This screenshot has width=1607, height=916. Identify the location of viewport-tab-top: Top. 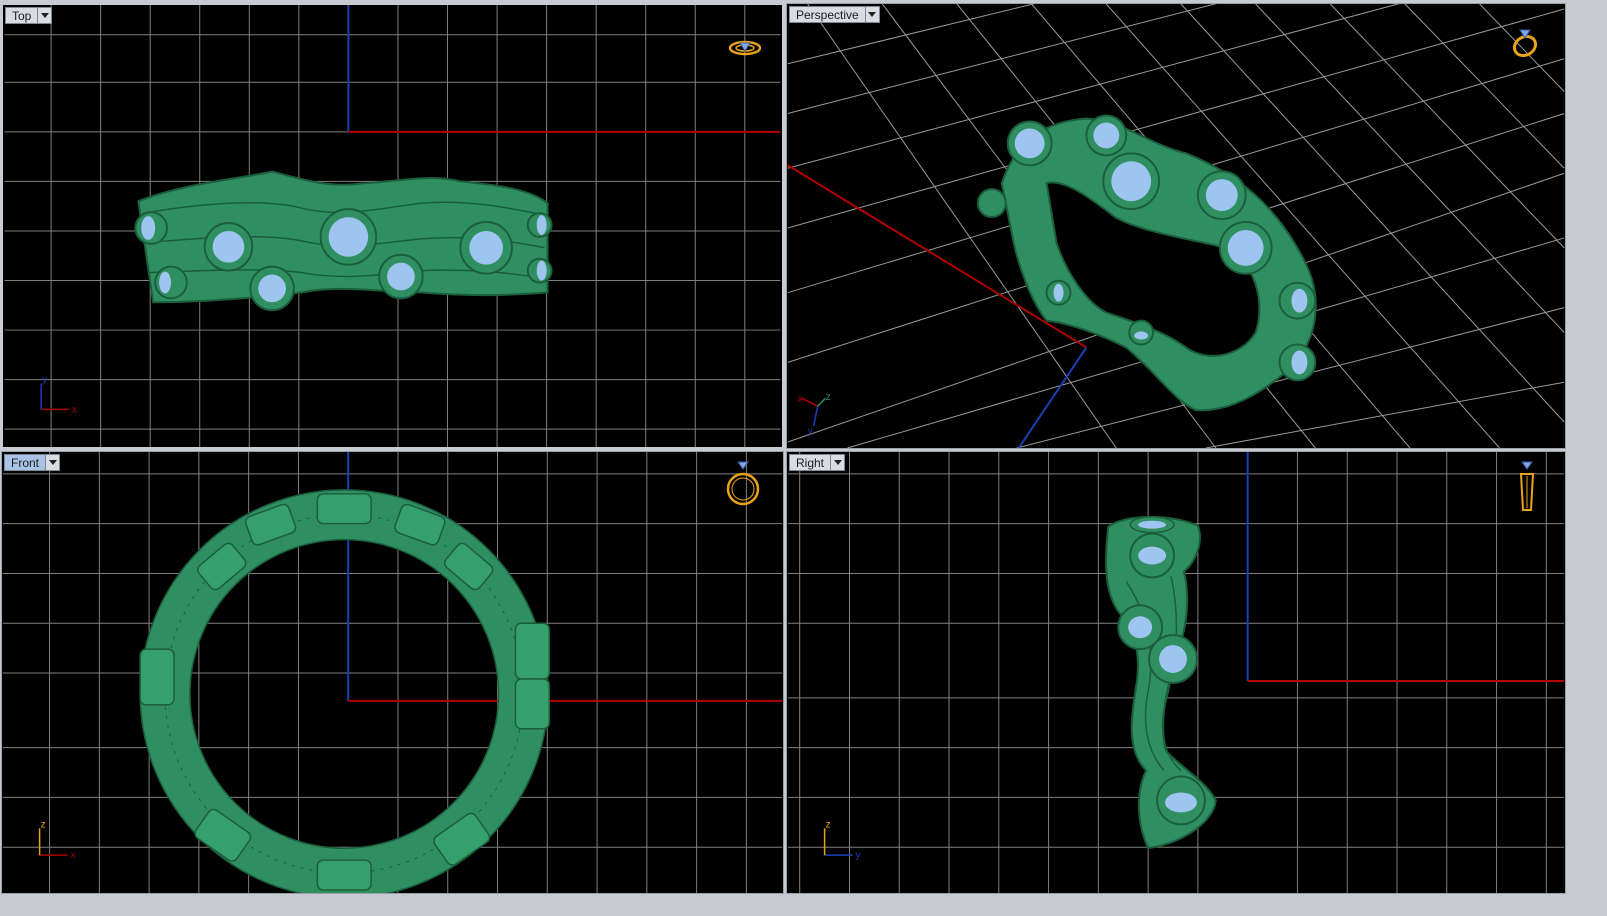
(29, 15).